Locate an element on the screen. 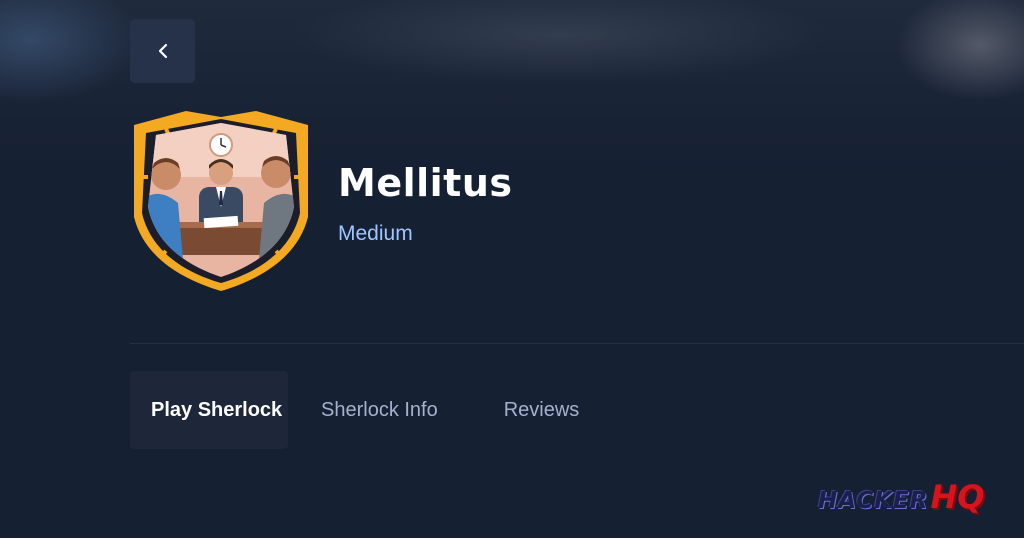  chevron-left-icon is located at coordinates (162, 51).